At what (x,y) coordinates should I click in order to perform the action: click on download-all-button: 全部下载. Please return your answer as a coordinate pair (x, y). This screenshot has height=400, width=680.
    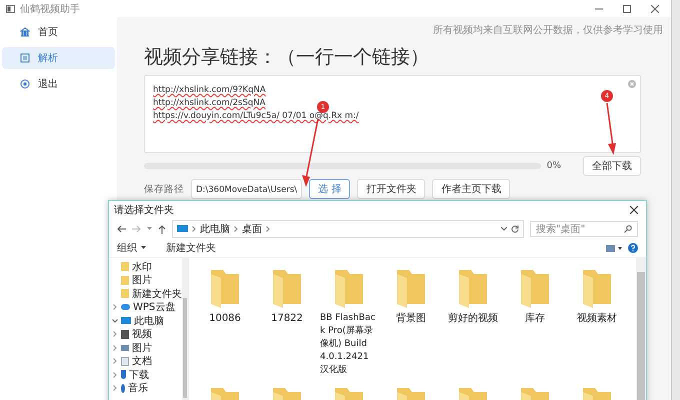
    Looking at the image, I should click on (612, 166).